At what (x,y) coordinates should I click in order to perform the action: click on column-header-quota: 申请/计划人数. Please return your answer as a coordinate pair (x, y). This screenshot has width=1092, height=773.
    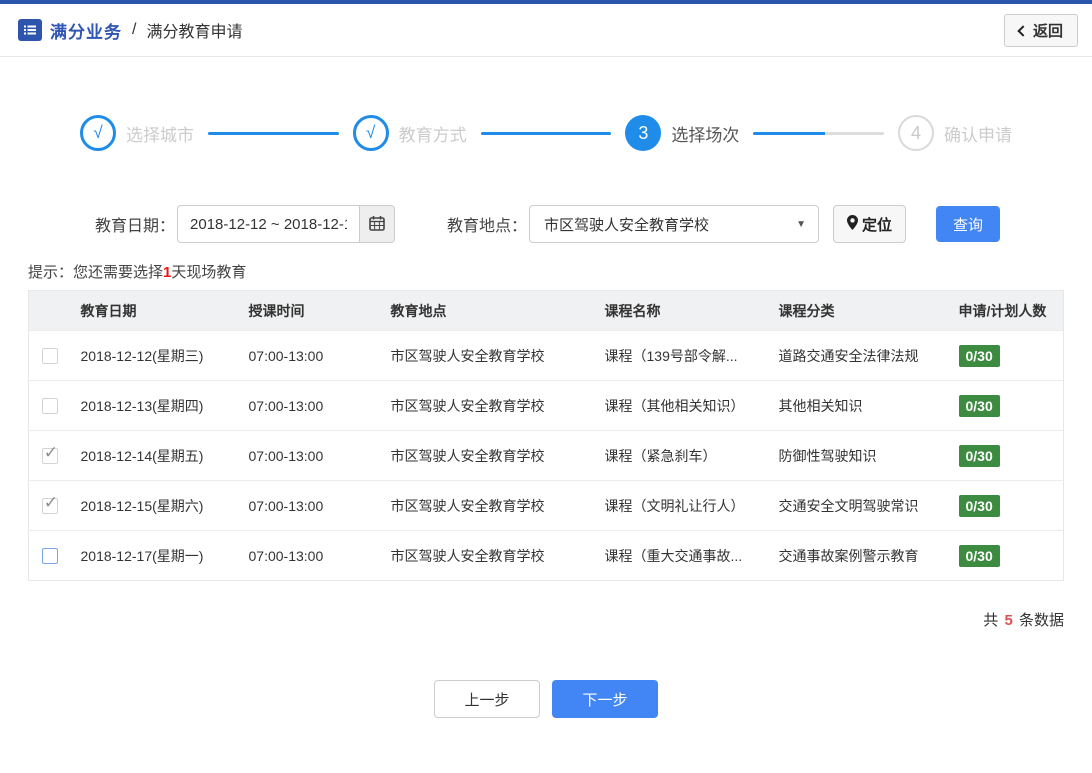
    Looking at the image, I should click on (1006, 310).